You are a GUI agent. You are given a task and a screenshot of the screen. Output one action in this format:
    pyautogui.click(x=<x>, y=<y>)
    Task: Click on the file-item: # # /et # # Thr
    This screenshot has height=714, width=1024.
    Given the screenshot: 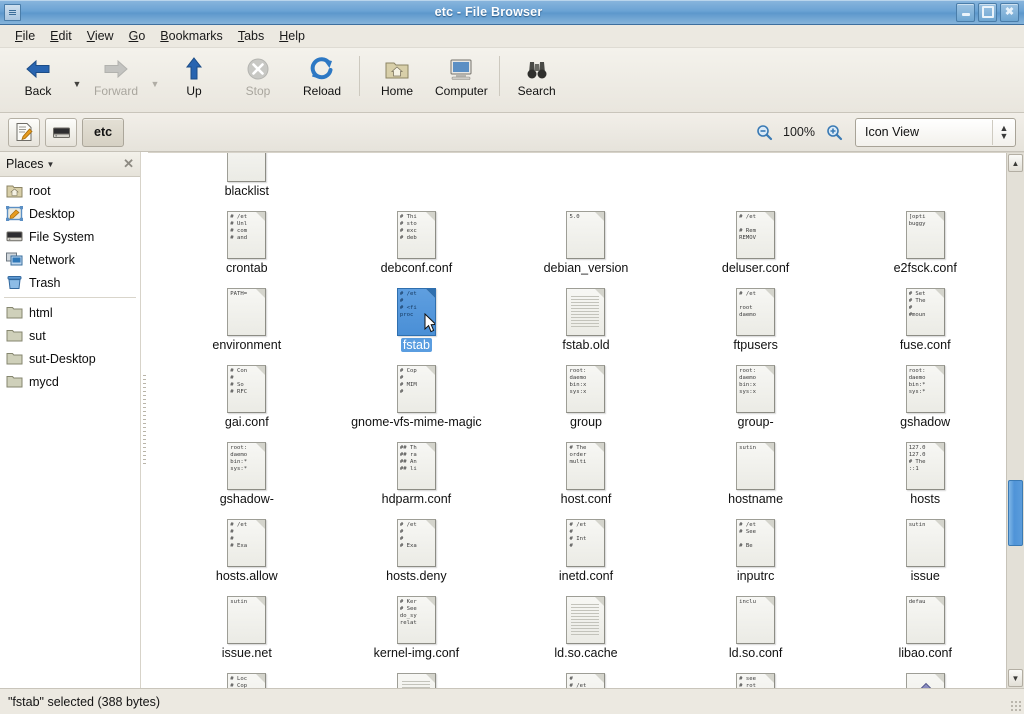 What is the action you would take?
    pyautogui.click(x=586, y=679)
    